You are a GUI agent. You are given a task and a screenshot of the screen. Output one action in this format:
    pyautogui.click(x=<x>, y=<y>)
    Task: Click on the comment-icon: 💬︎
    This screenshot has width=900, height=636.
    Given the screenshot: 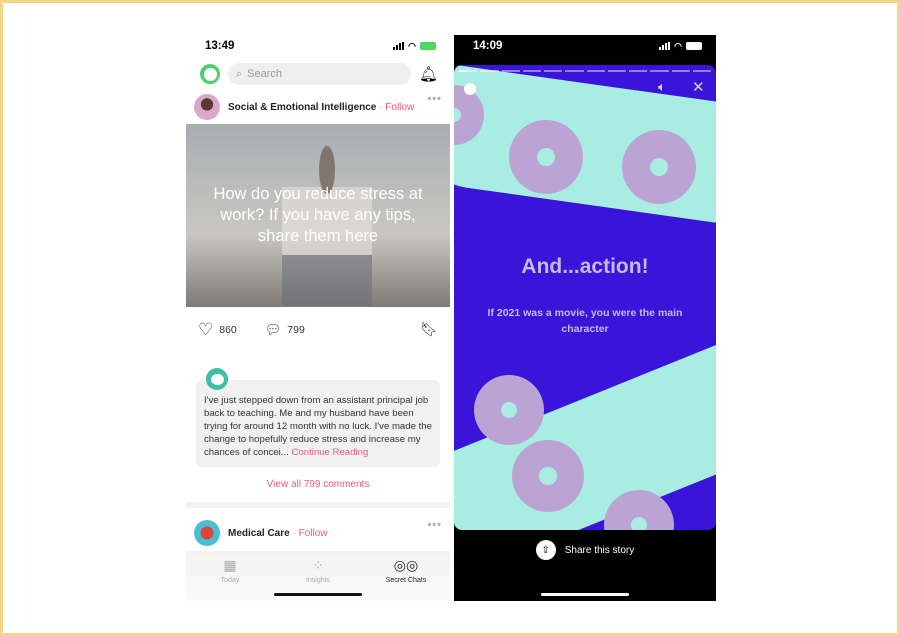 What is the action you would take?
    pyautogui.click(x=273, y=330)
    